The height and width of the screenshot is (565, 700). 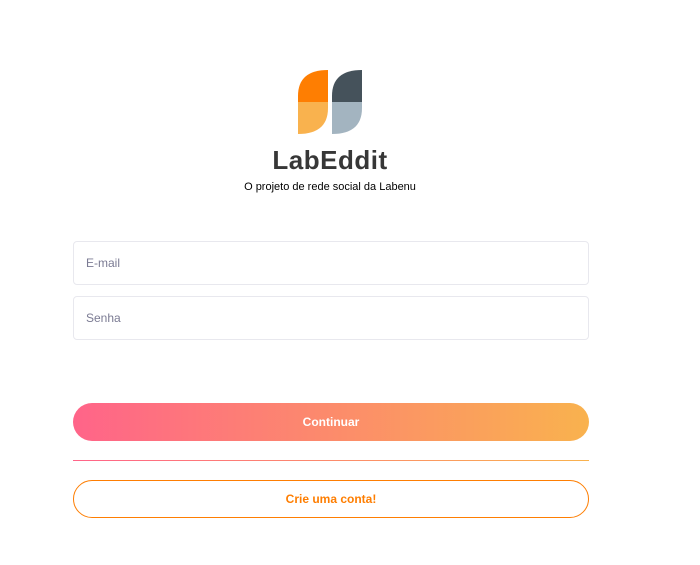 I want to click on app-tagline: O projeto de rede social da Labenu, so click(x=330, y=187).